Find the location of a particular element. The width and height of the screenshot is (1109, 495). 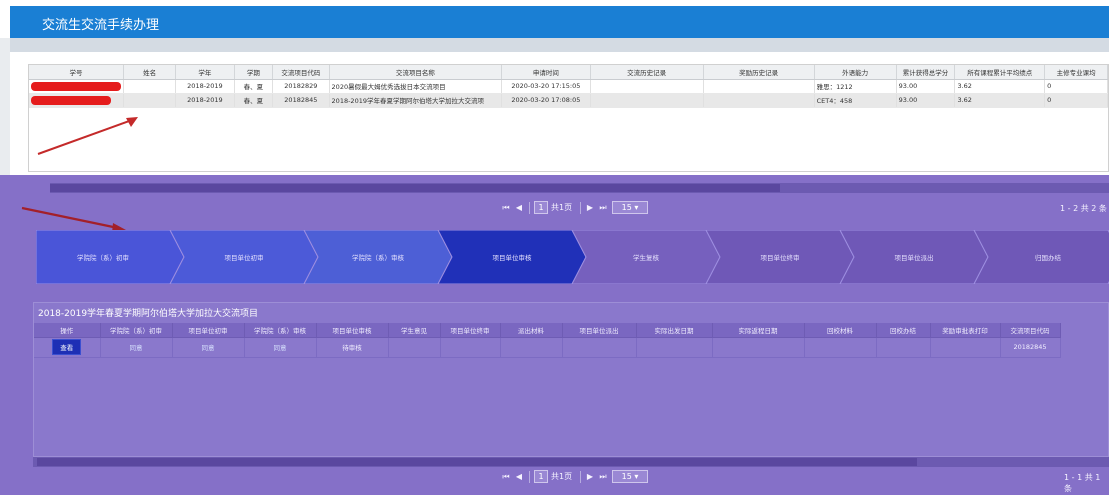

col-applied-time: 申请时间 is located at coordinates (546, 72).